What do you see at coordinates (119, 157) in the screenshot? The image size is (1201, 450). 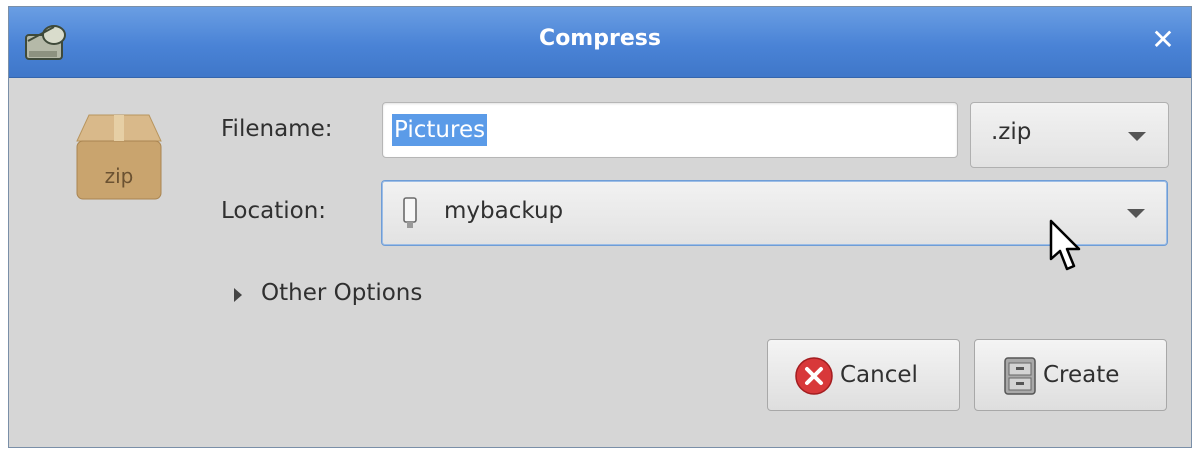 I see `package-icon: zip` at bounding box center [119, 157].